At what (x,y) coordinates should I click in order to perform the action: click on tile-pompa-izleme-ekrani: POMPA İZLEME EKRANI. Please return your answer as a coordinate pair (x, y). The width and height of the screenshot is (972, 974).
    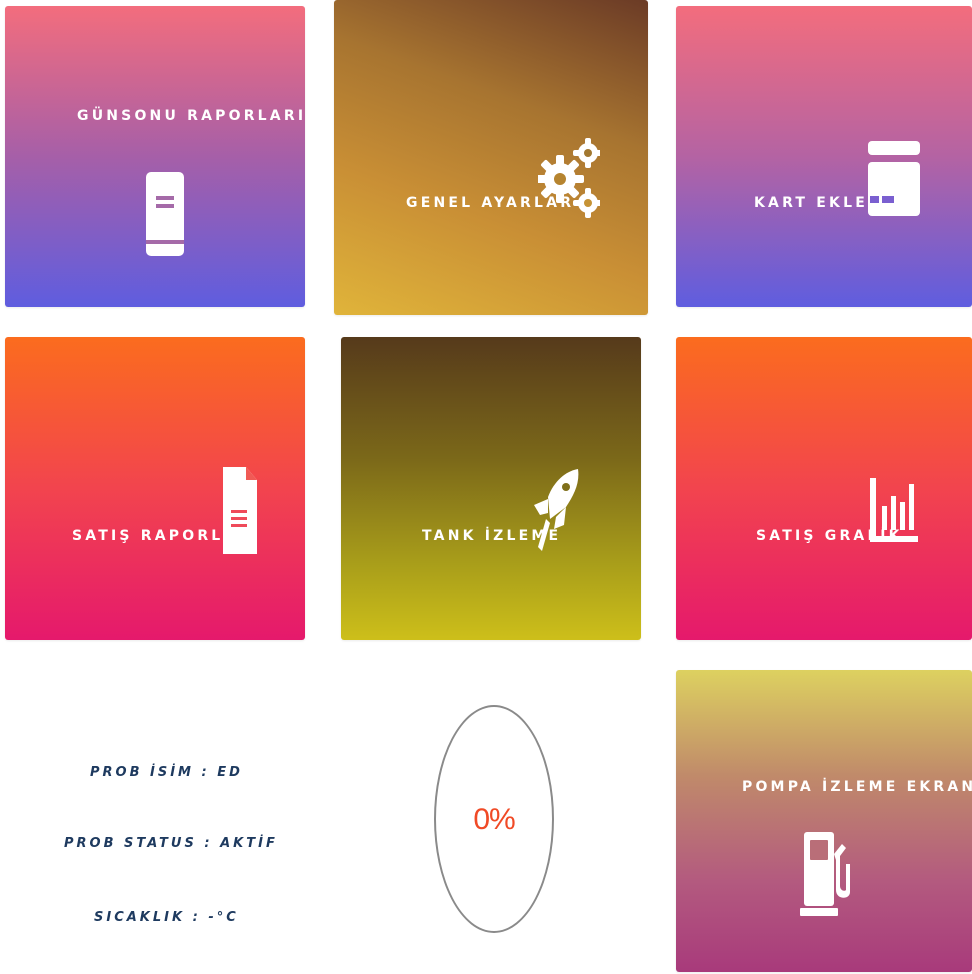
    Looking at the image, I should click on (824, 821).